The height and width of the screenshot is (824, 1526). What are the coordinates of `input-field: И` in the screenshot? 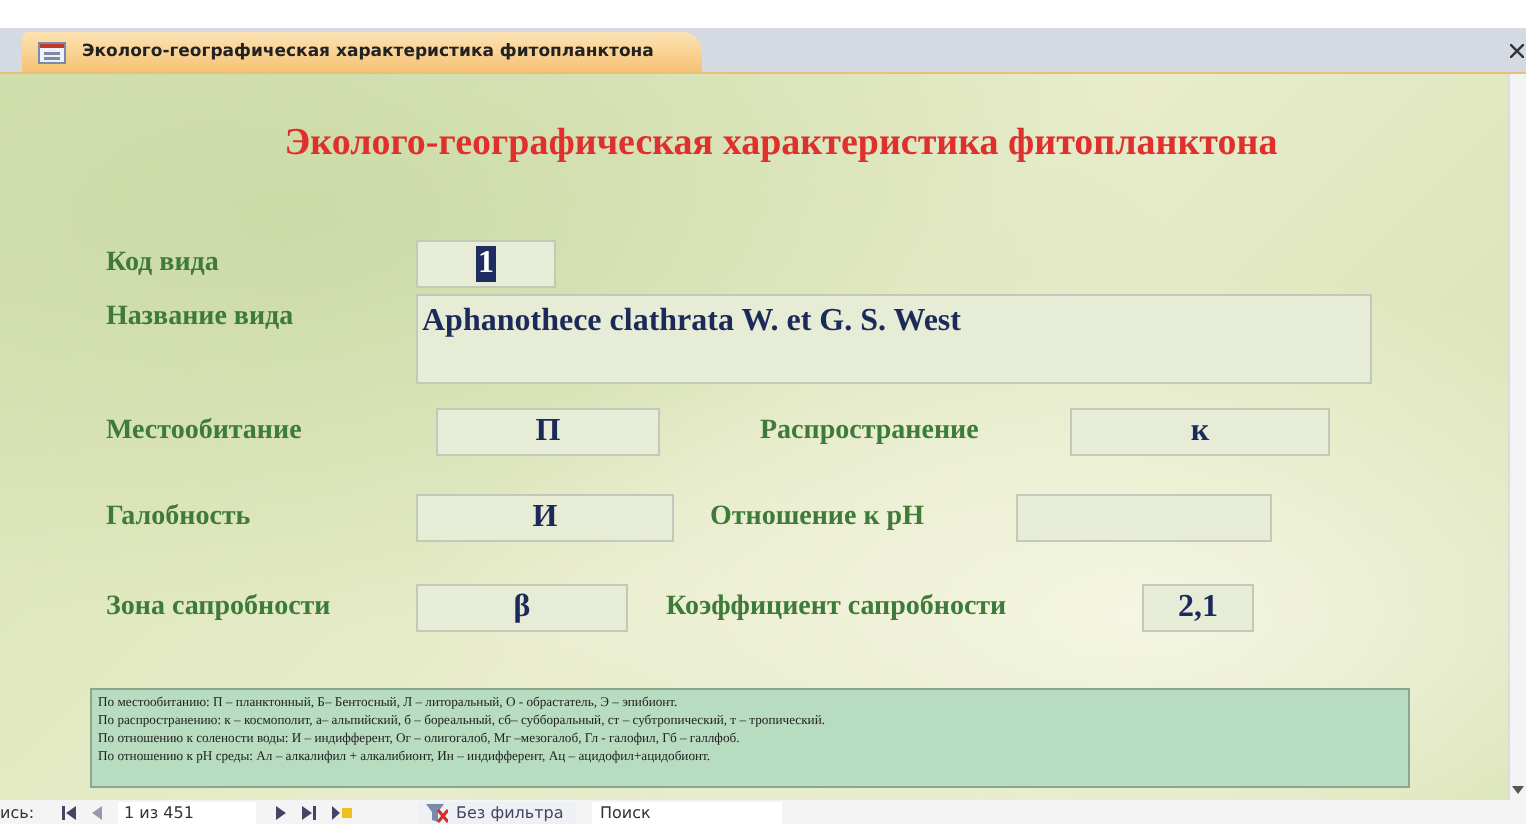 It's located at (545, 518).